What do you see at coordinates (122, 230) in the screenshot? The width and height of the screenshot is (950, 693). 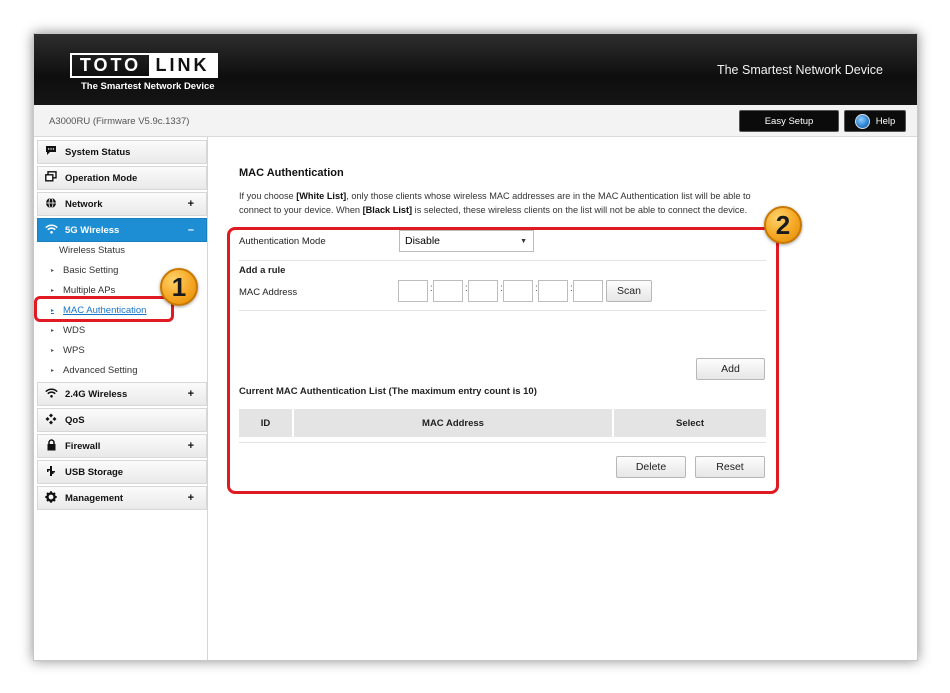 I see `sidebar-item-5g-wireless: 5G Wireless –` at bounding box center [122, 230].